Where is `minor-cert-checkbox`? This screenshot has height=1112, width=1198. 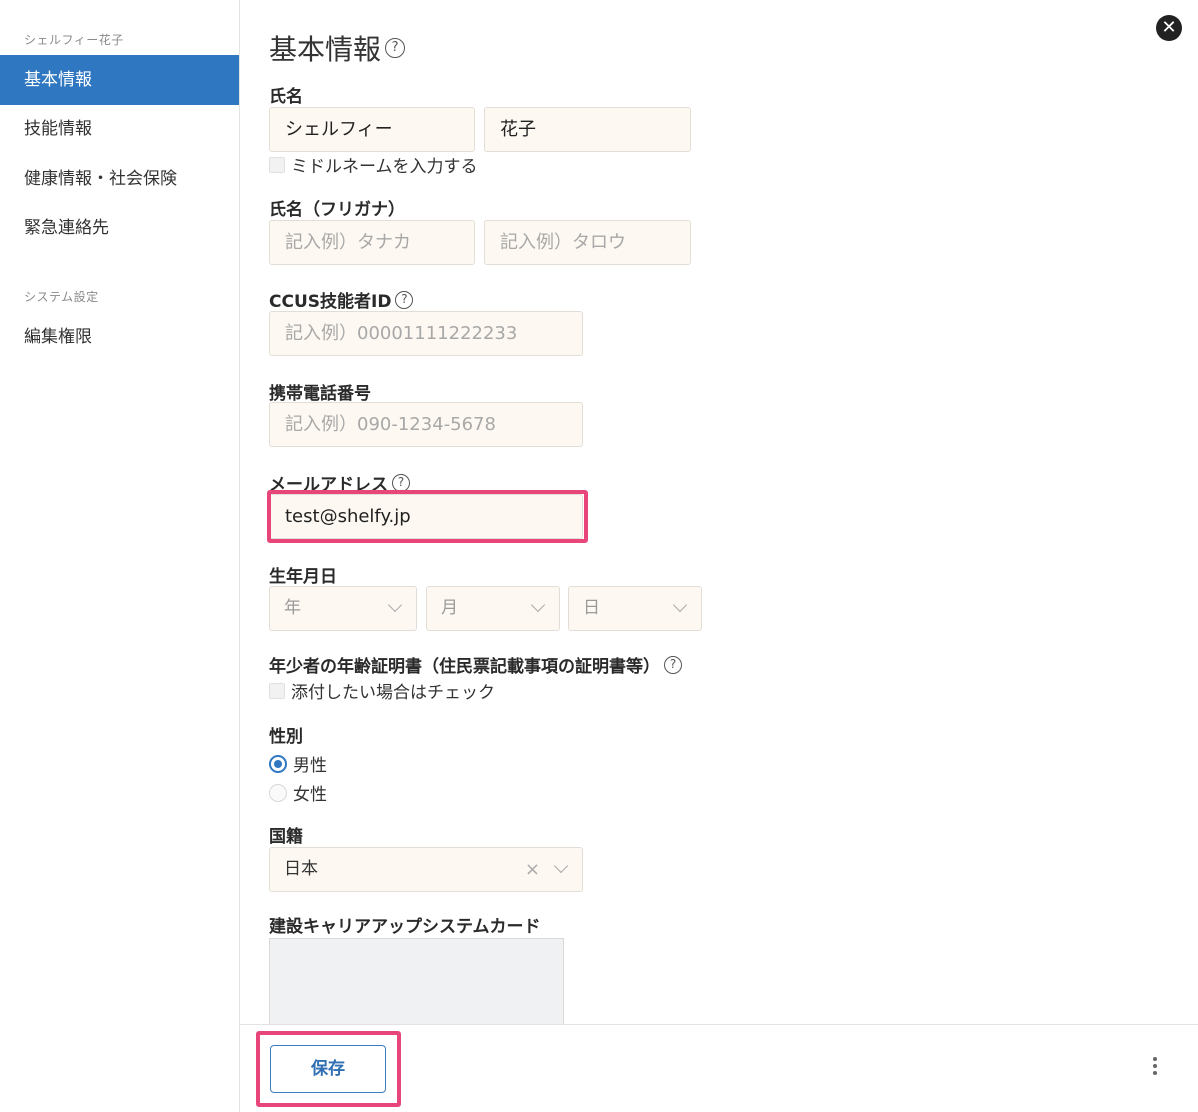 minor-cert-checkbox is located at coordinates (277, 690).